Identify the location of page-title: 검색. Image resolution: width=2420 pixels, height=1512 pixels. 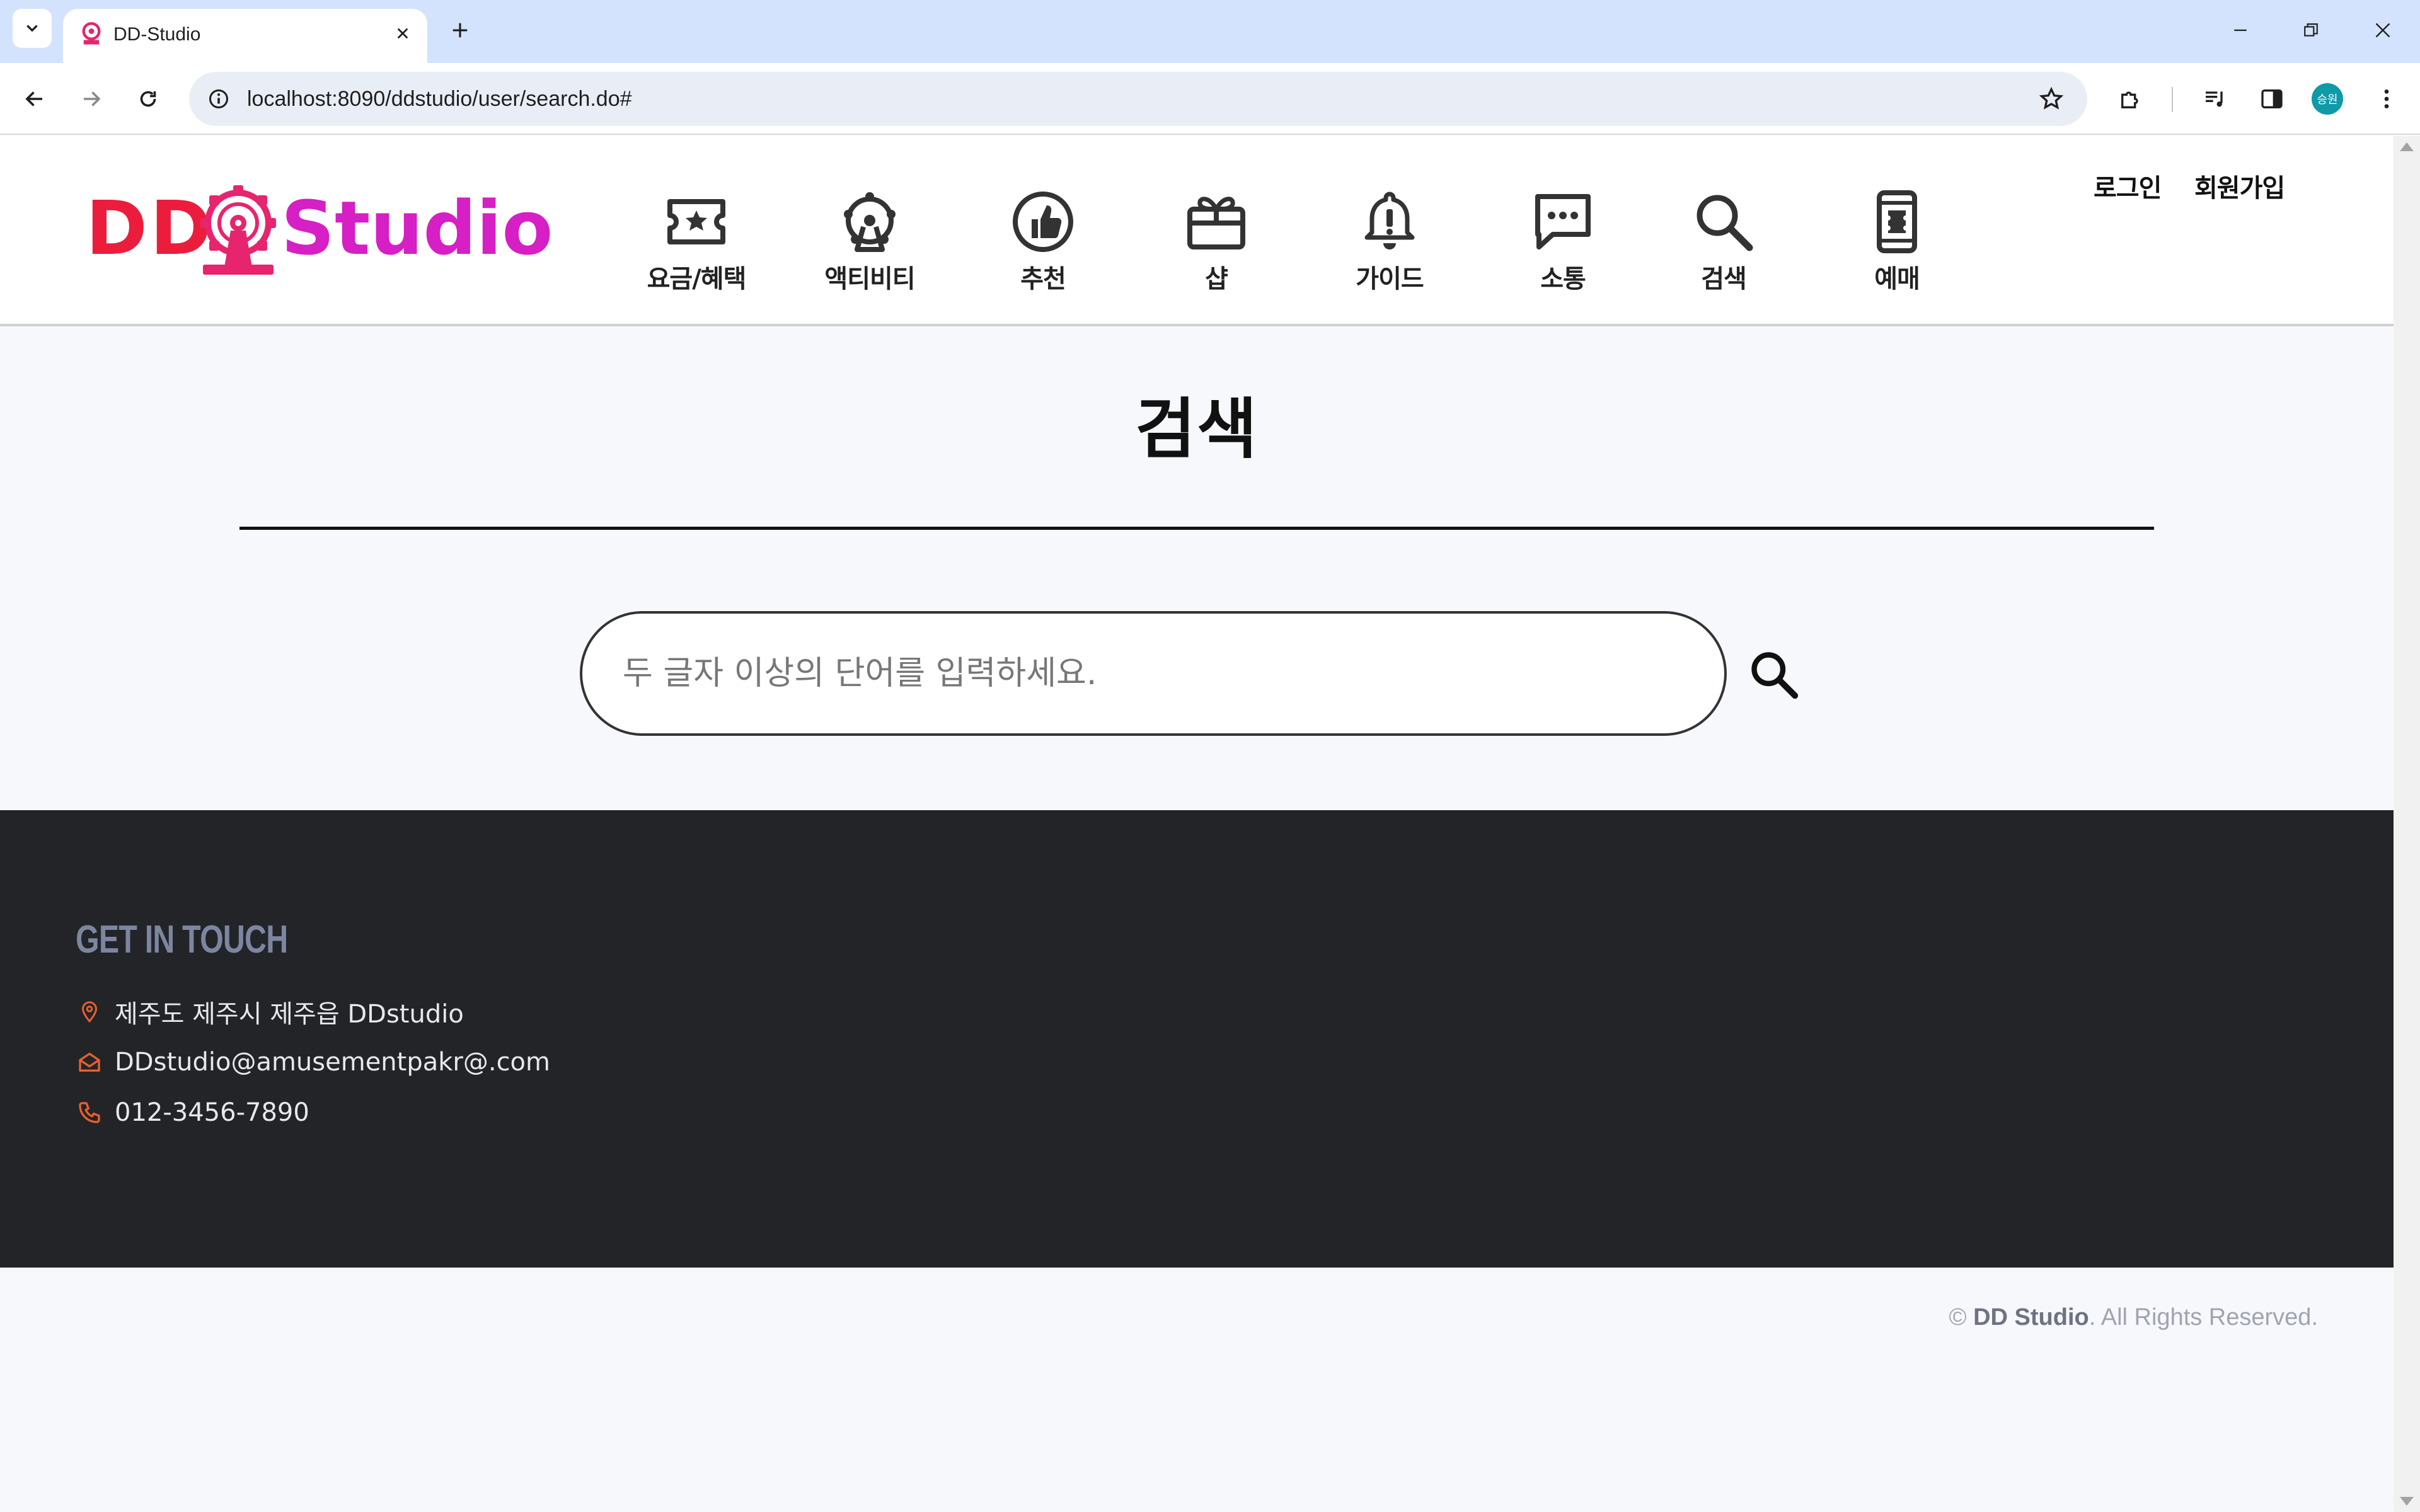
(1197, 429).